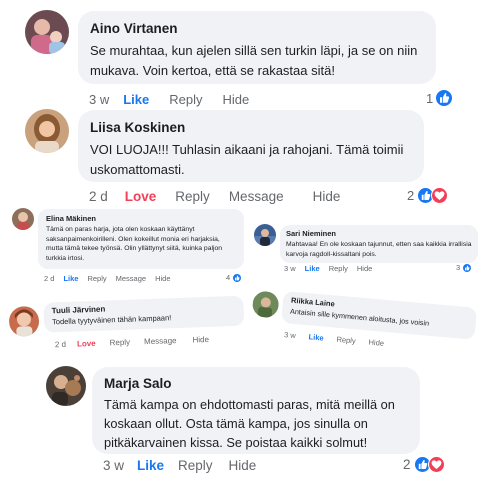  Describe the element at coordinates (86, 344) in the screenshot. I see `love-button: Love` at that location.